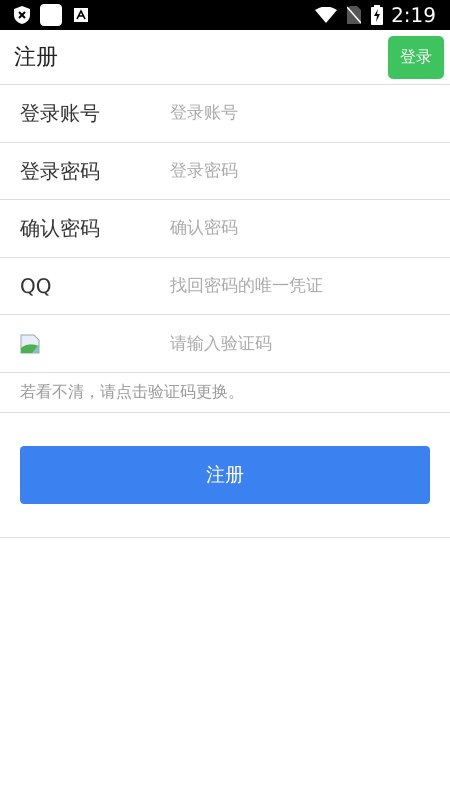  What do you see at coordinates (51, 15) in the screenshot?
I see `app-icon` at bounding box center [51, 15].